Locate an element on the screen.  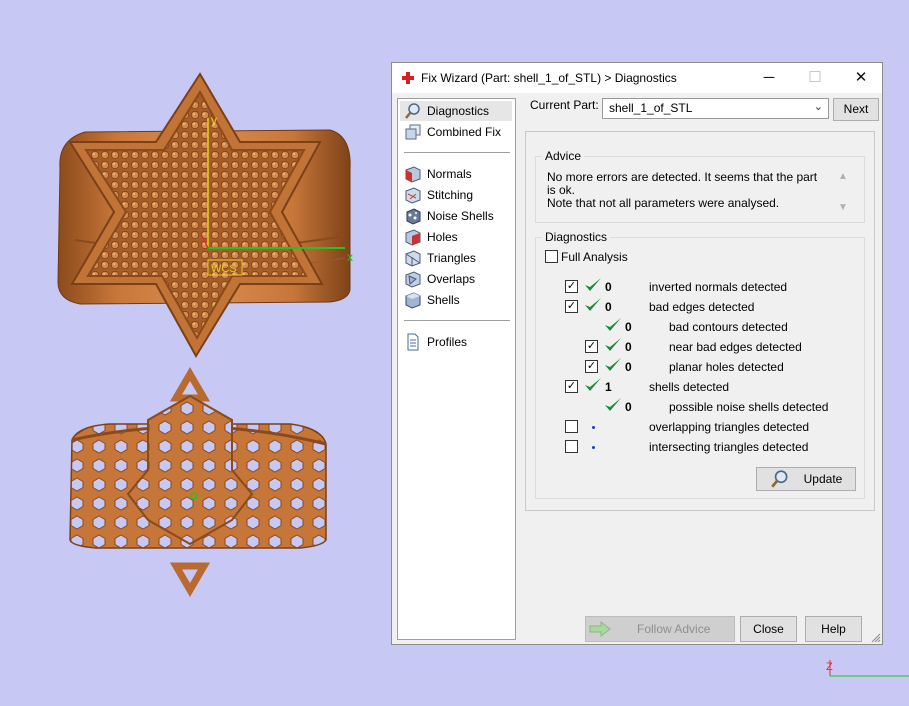
nav-item-label: Overlaps is located at coordinates (451, 279).